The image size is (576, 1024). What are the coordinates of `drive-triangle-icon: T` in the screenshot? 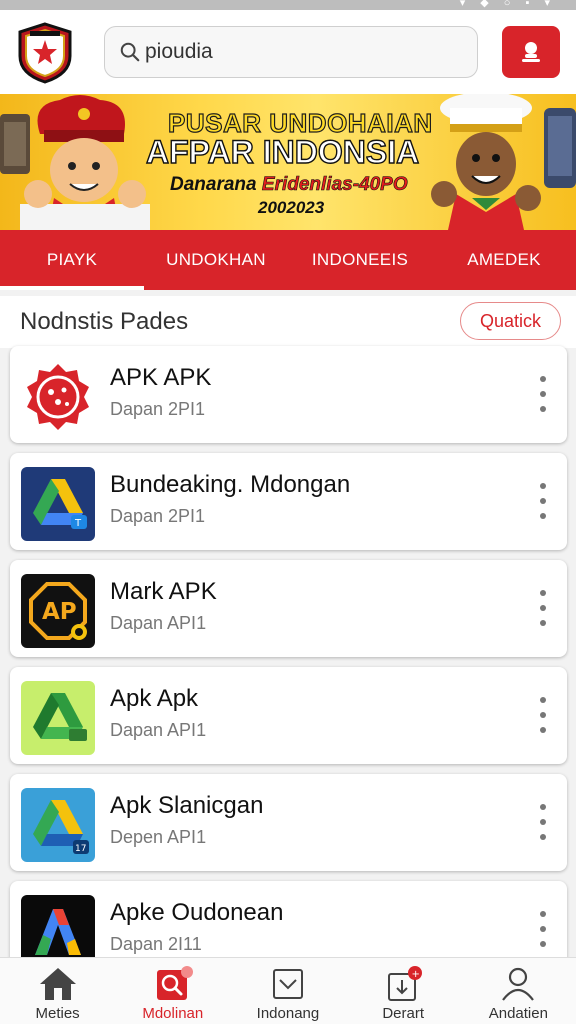 It's located at (58, 504).